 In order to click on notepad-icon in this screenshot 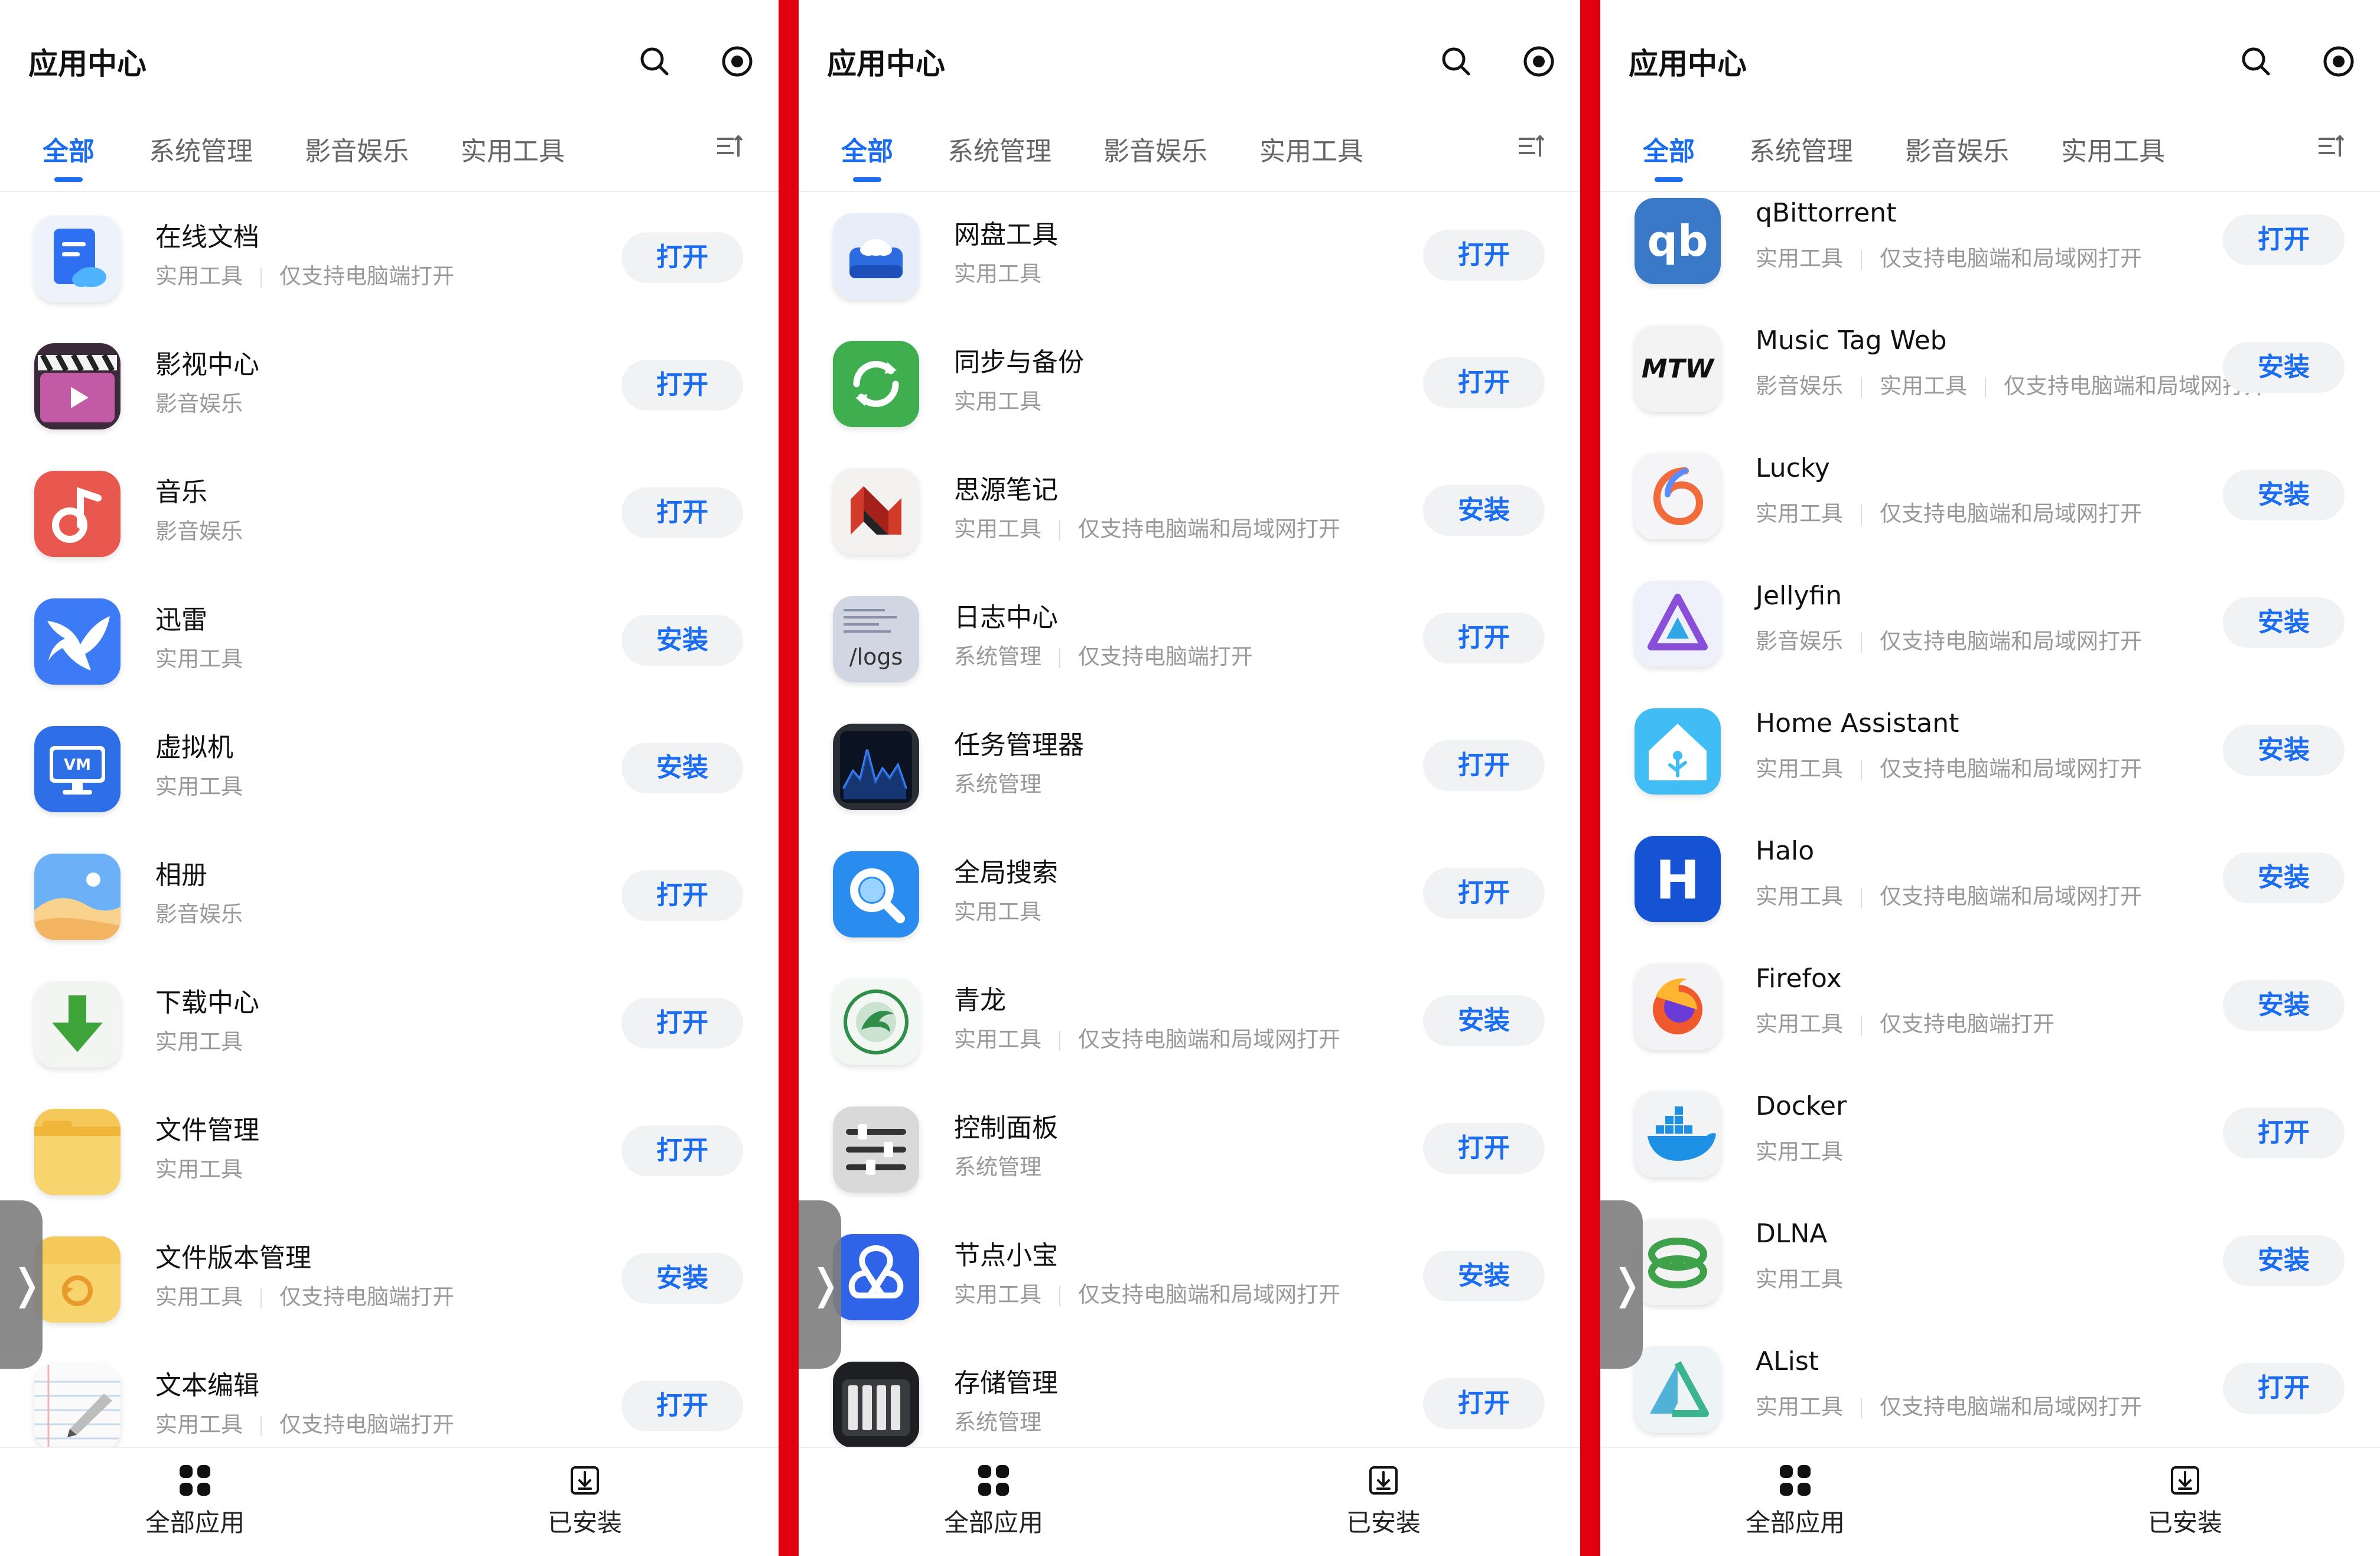, I will do `click(78, 1405)`.